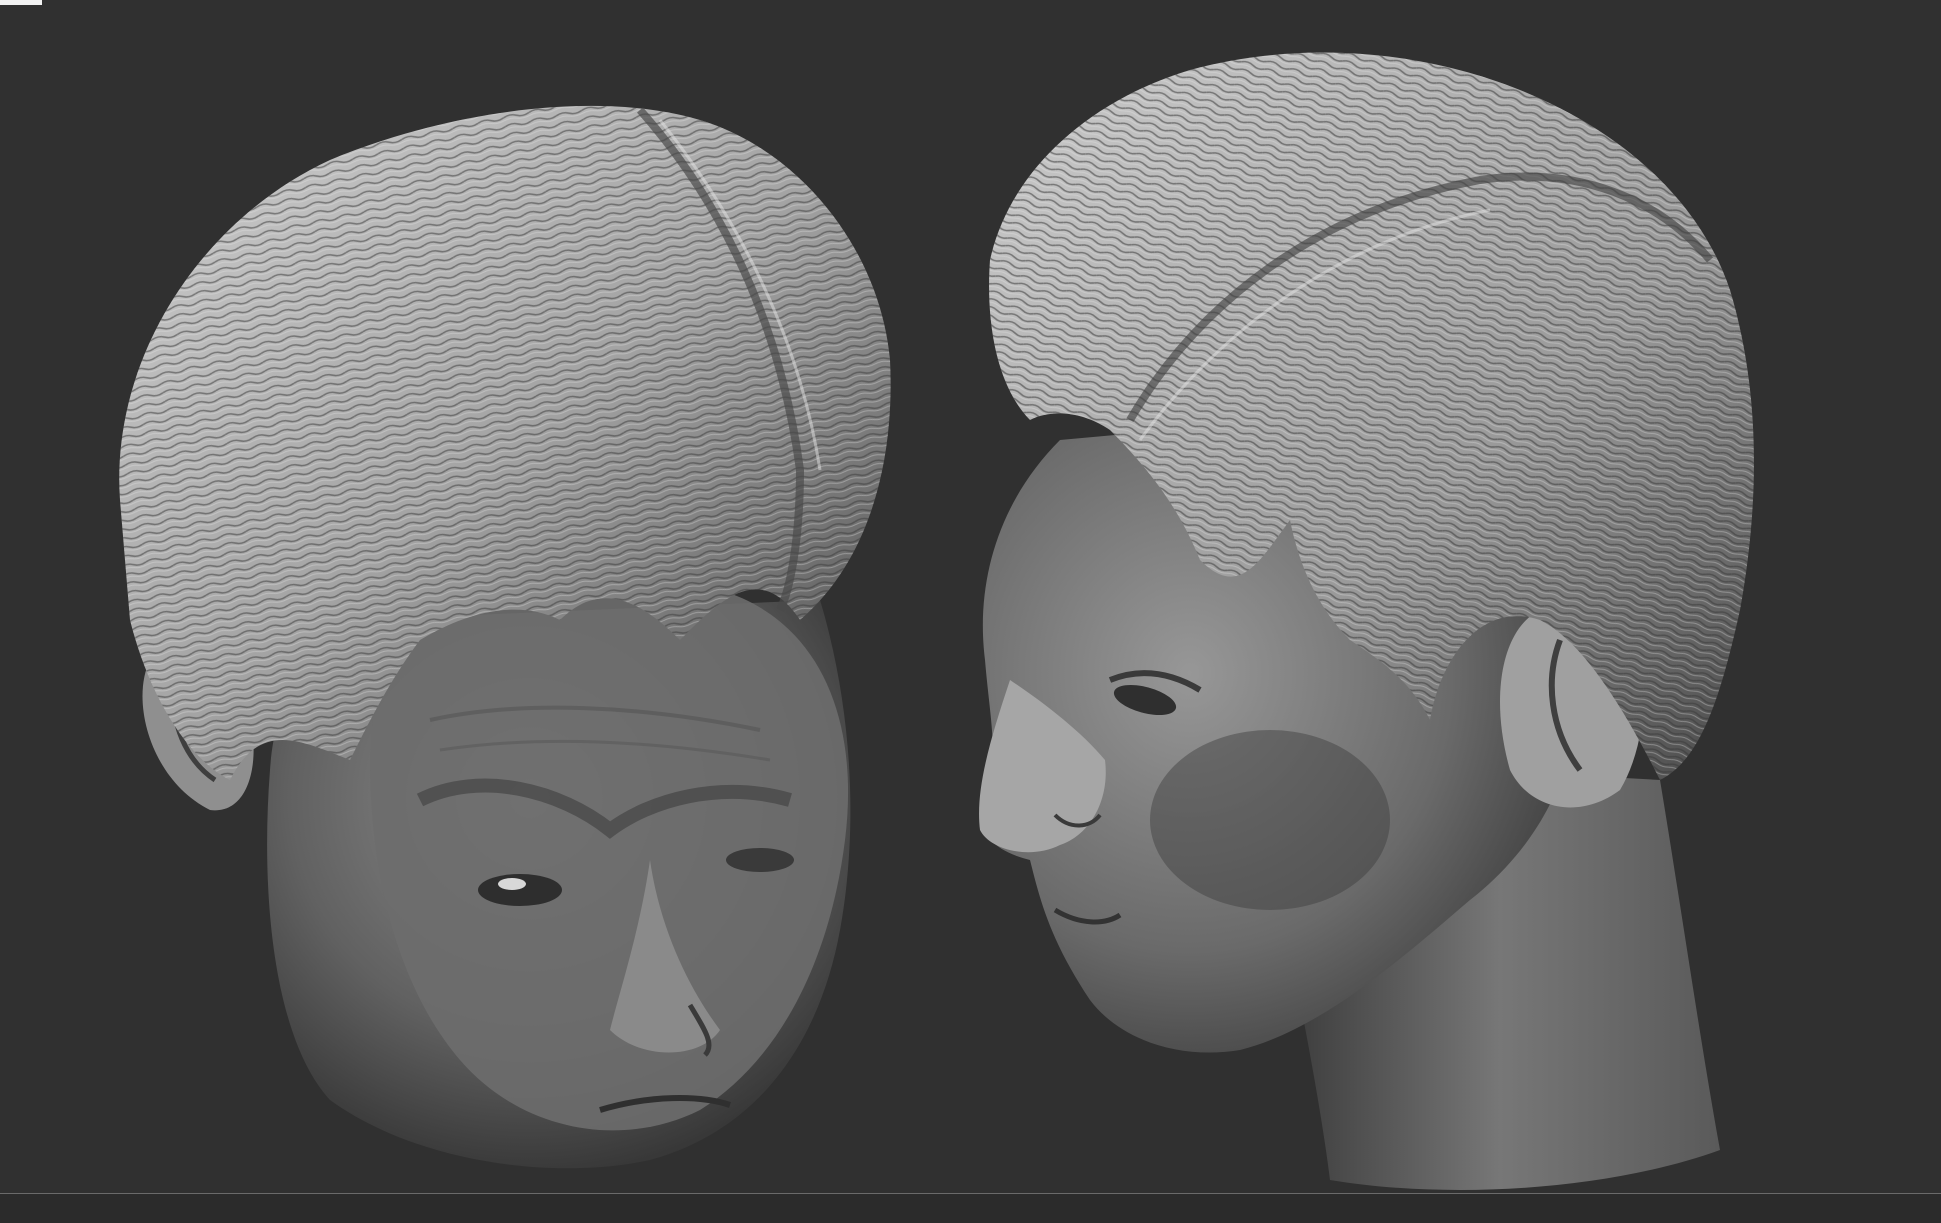 The height and width of the screenshot is (1223, 1941). Describe the element at coordinates (520, 890) in the screenshot. I see `left-eye-socket` at that location.